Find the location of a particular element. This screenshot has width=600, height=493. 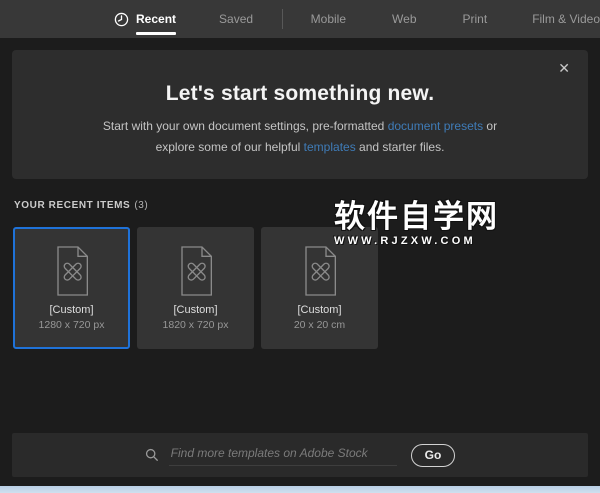

tab-saved-label: Saved is located at coordinates (236, 19).